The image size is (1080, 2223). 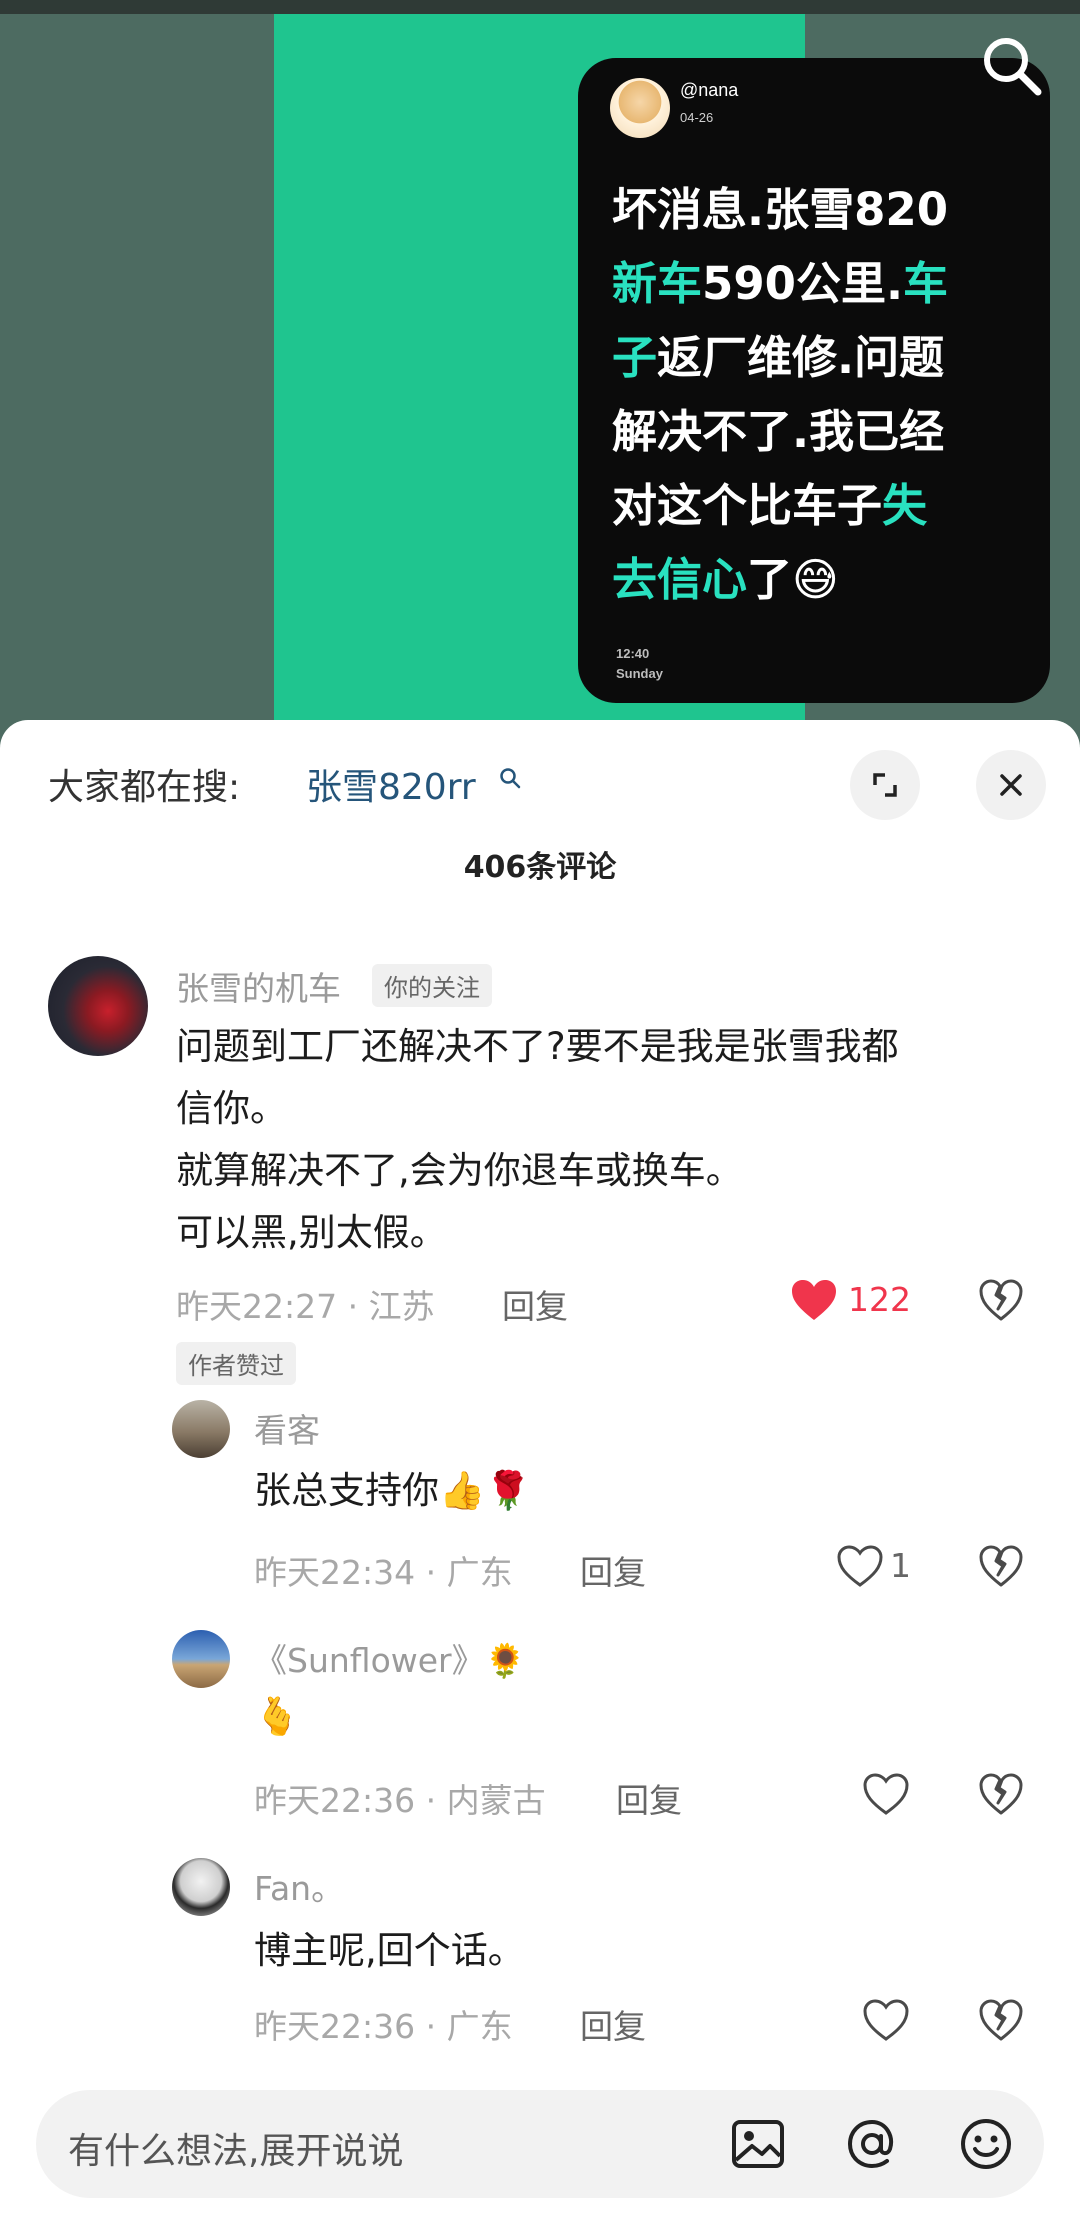 What do you see at coordinates (803, 283) in the screenshot?
I see `card-text-segment: 590公里.` at bounding box center [803, 283].